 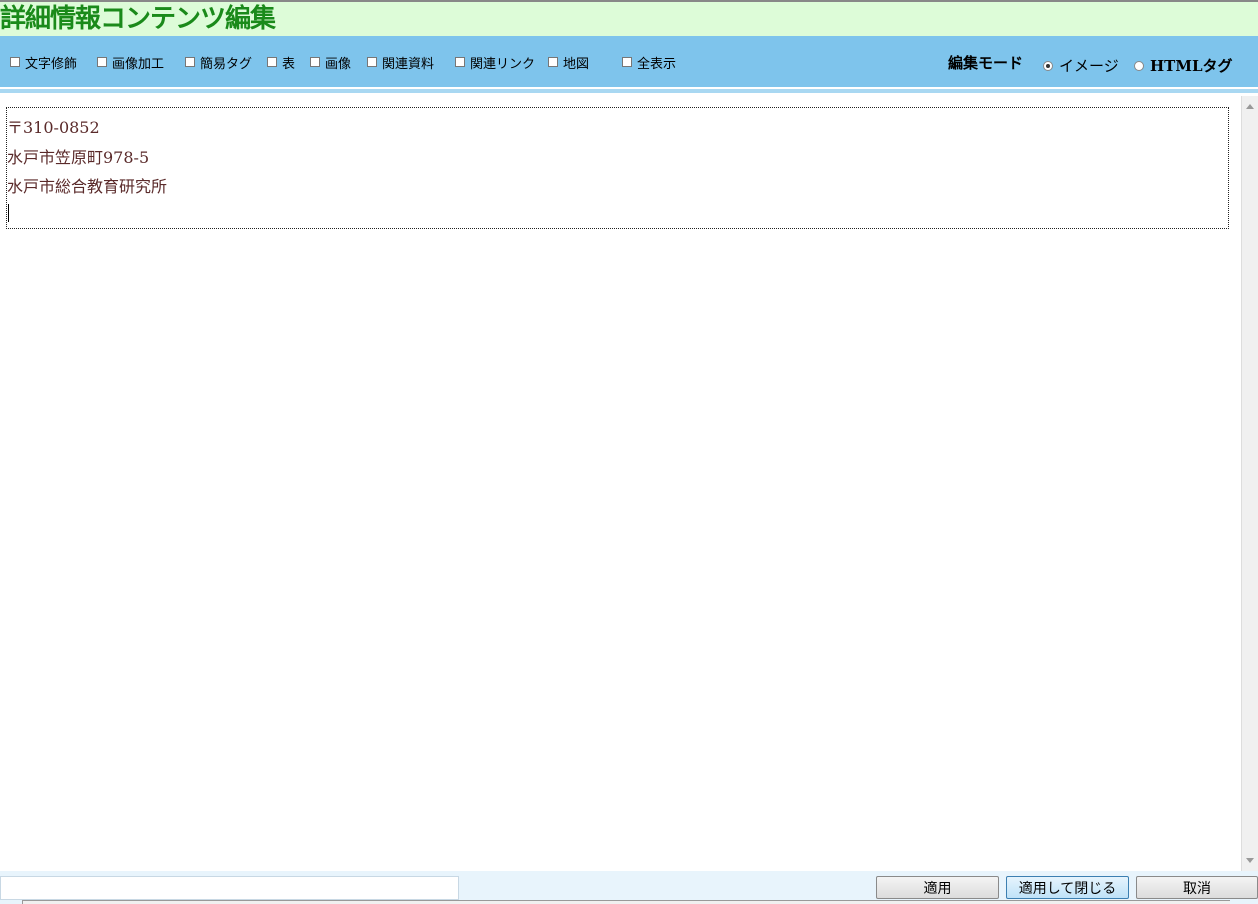 I want to click on toolbar-item-label: 簡易タグ, so click(x=226, y=64).